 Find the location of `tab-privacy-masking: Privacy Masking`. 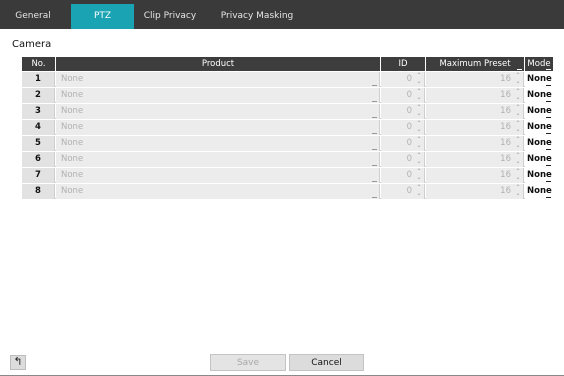

tab-privacy-masking: Privacy Masking is located at coordinates (257, 16).